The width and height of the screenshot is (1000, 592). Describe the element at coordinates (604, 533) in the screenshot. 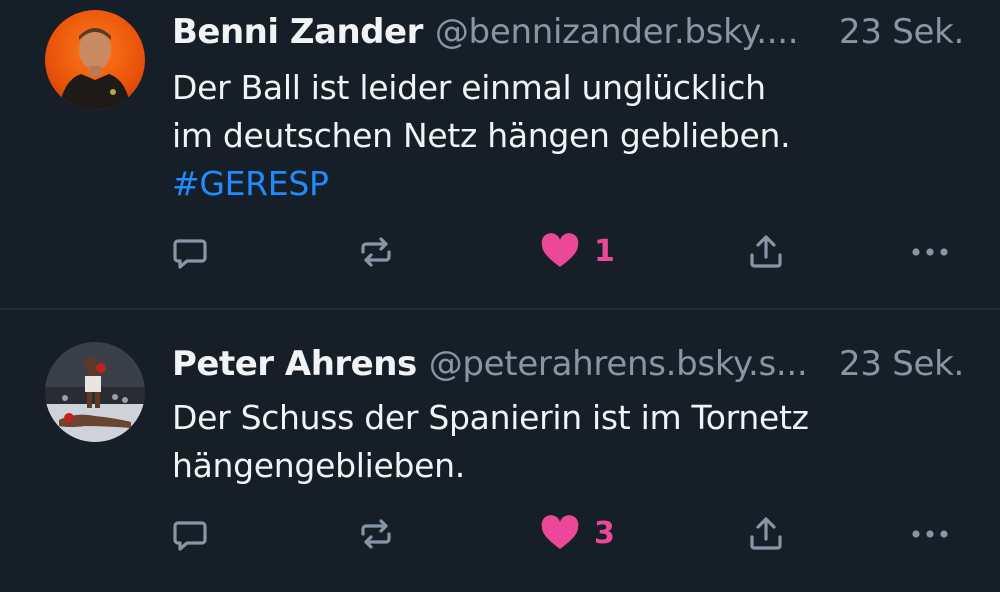

I see `like-count: 3` at that location.